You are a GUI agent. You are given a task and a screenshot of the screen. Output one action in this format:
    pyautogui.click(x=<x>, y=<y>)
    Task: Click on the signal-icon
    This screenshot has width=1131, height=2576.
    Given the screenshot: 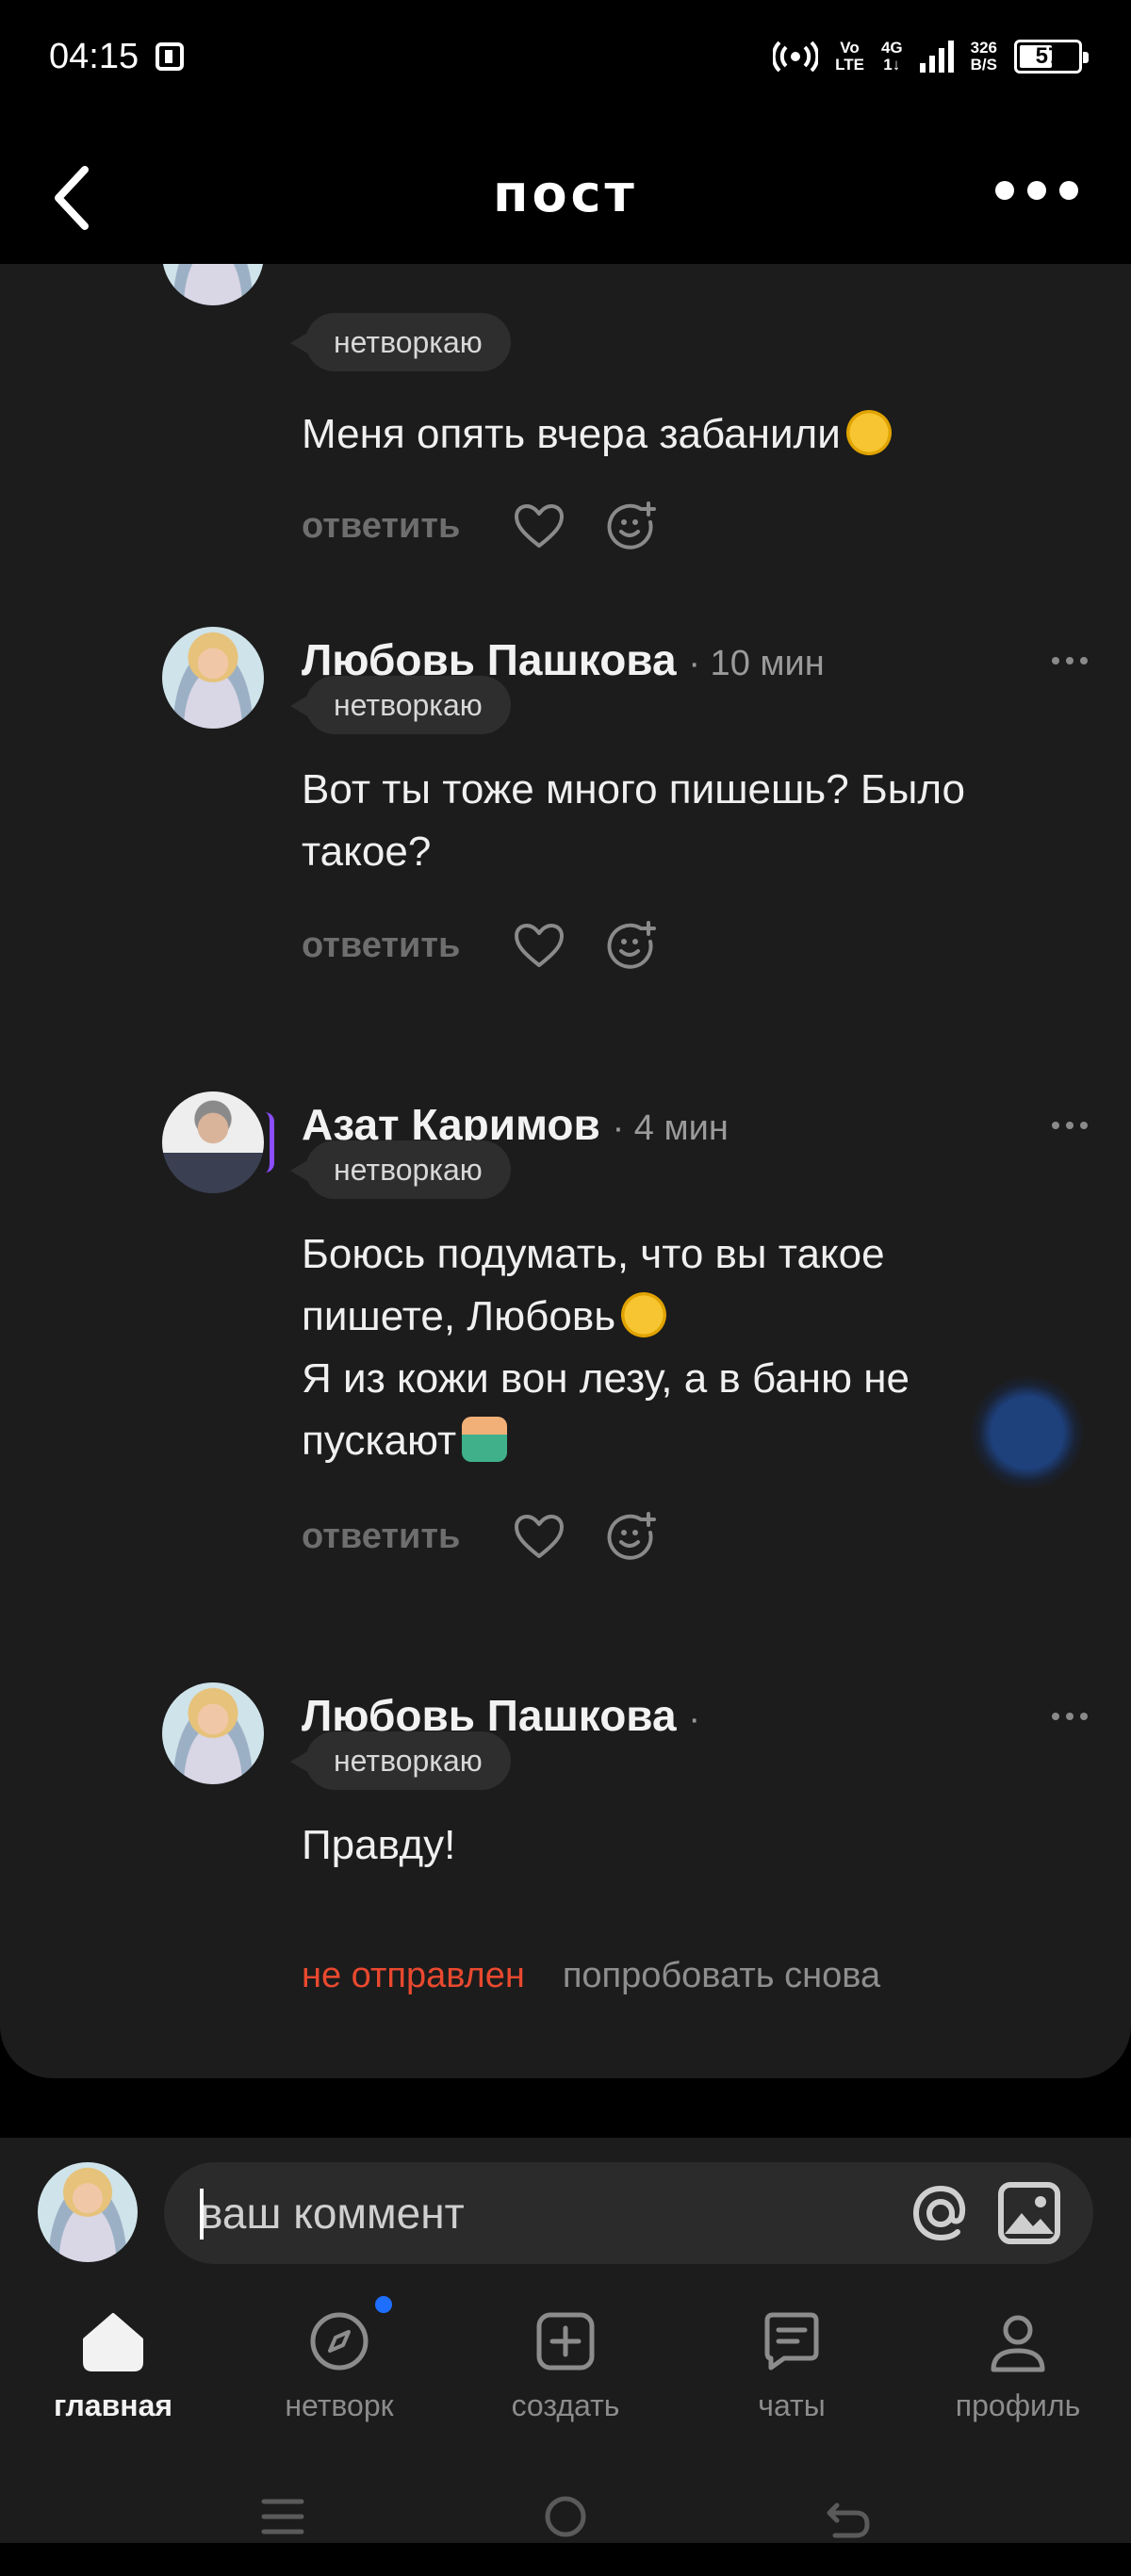 What is the action you would take?
    pyautogui.click(x=937, y=57)
    